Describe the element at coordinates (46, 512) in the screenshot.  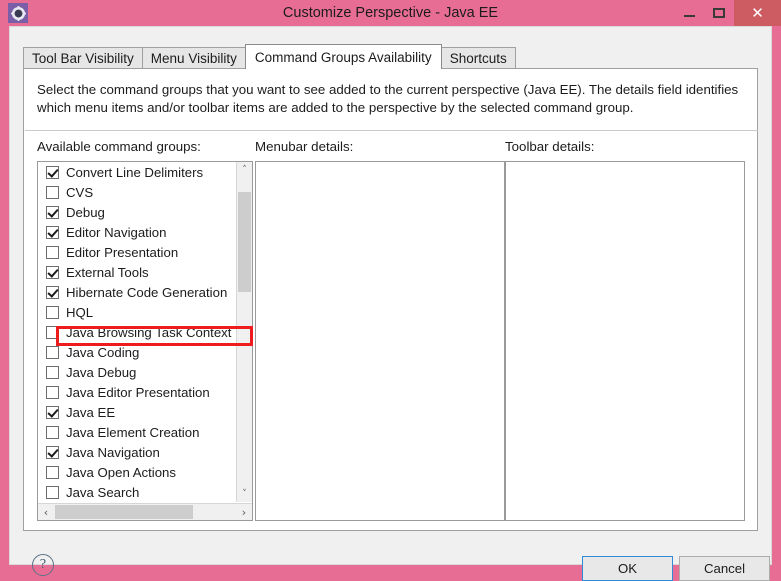
I see `scroll-left-icon: ‹` at that location.